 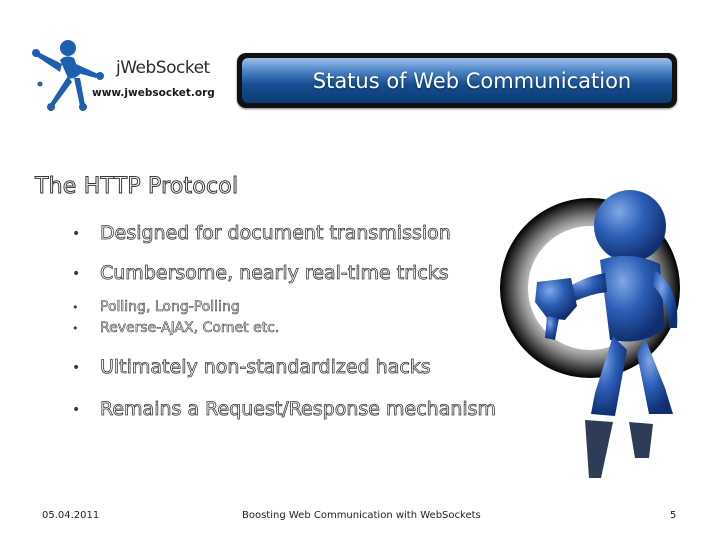 I want to click on brand-name: jWebSocket, so click(x=163, y=68).